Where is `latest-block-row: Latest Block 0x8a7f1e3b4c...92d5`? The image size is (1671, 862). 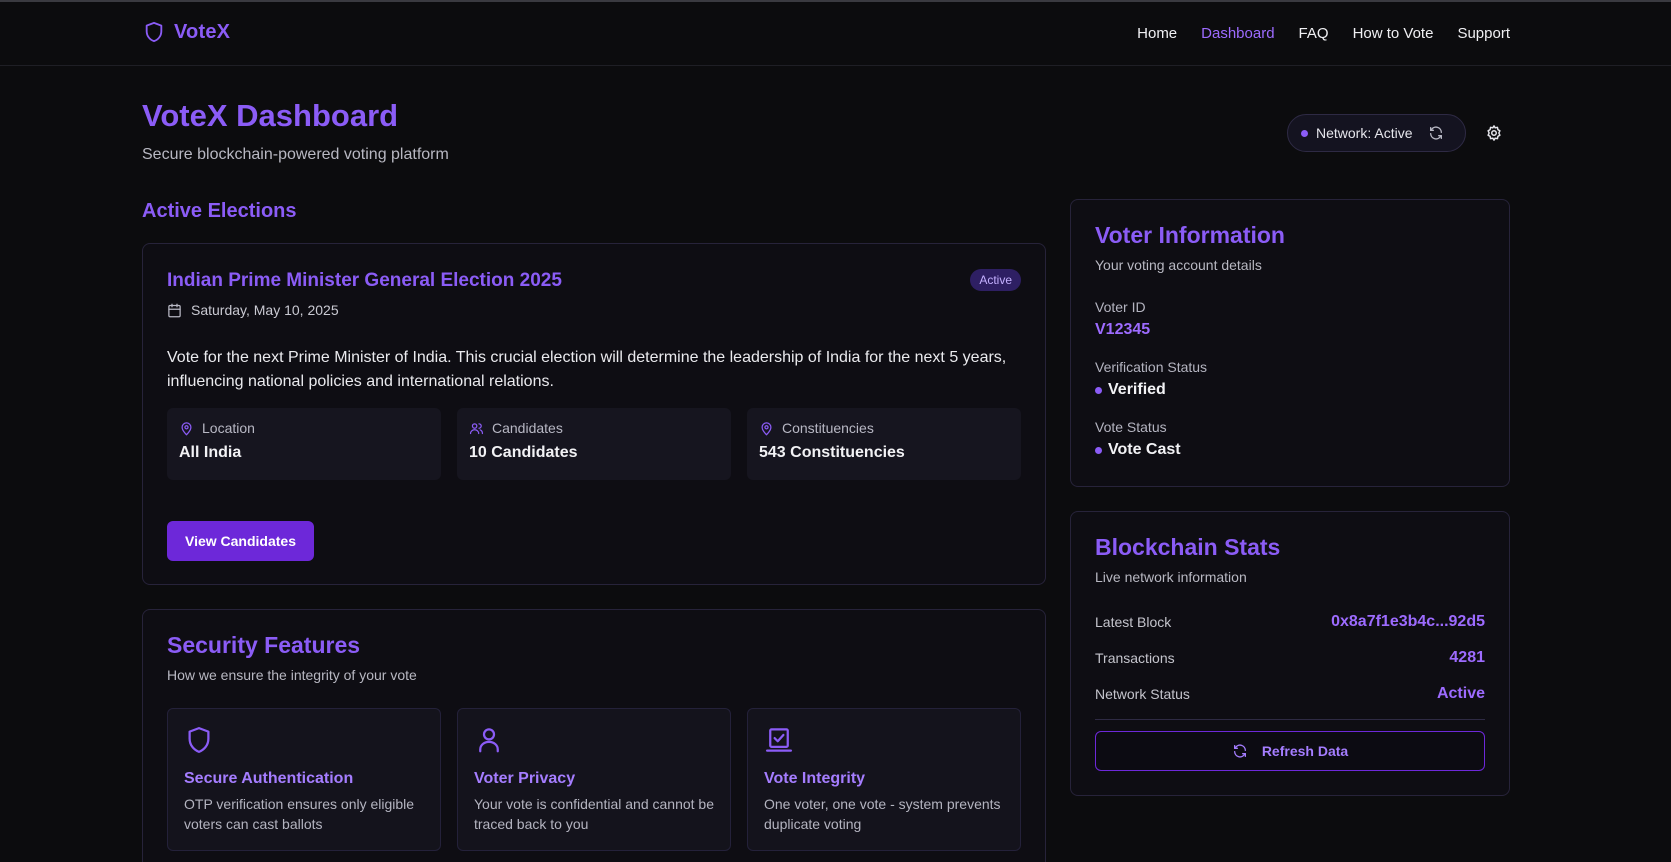 latest-block-row: Latest Block 0x8a7f1e3b4c...92d5 is located at coordinates (1290, 622).